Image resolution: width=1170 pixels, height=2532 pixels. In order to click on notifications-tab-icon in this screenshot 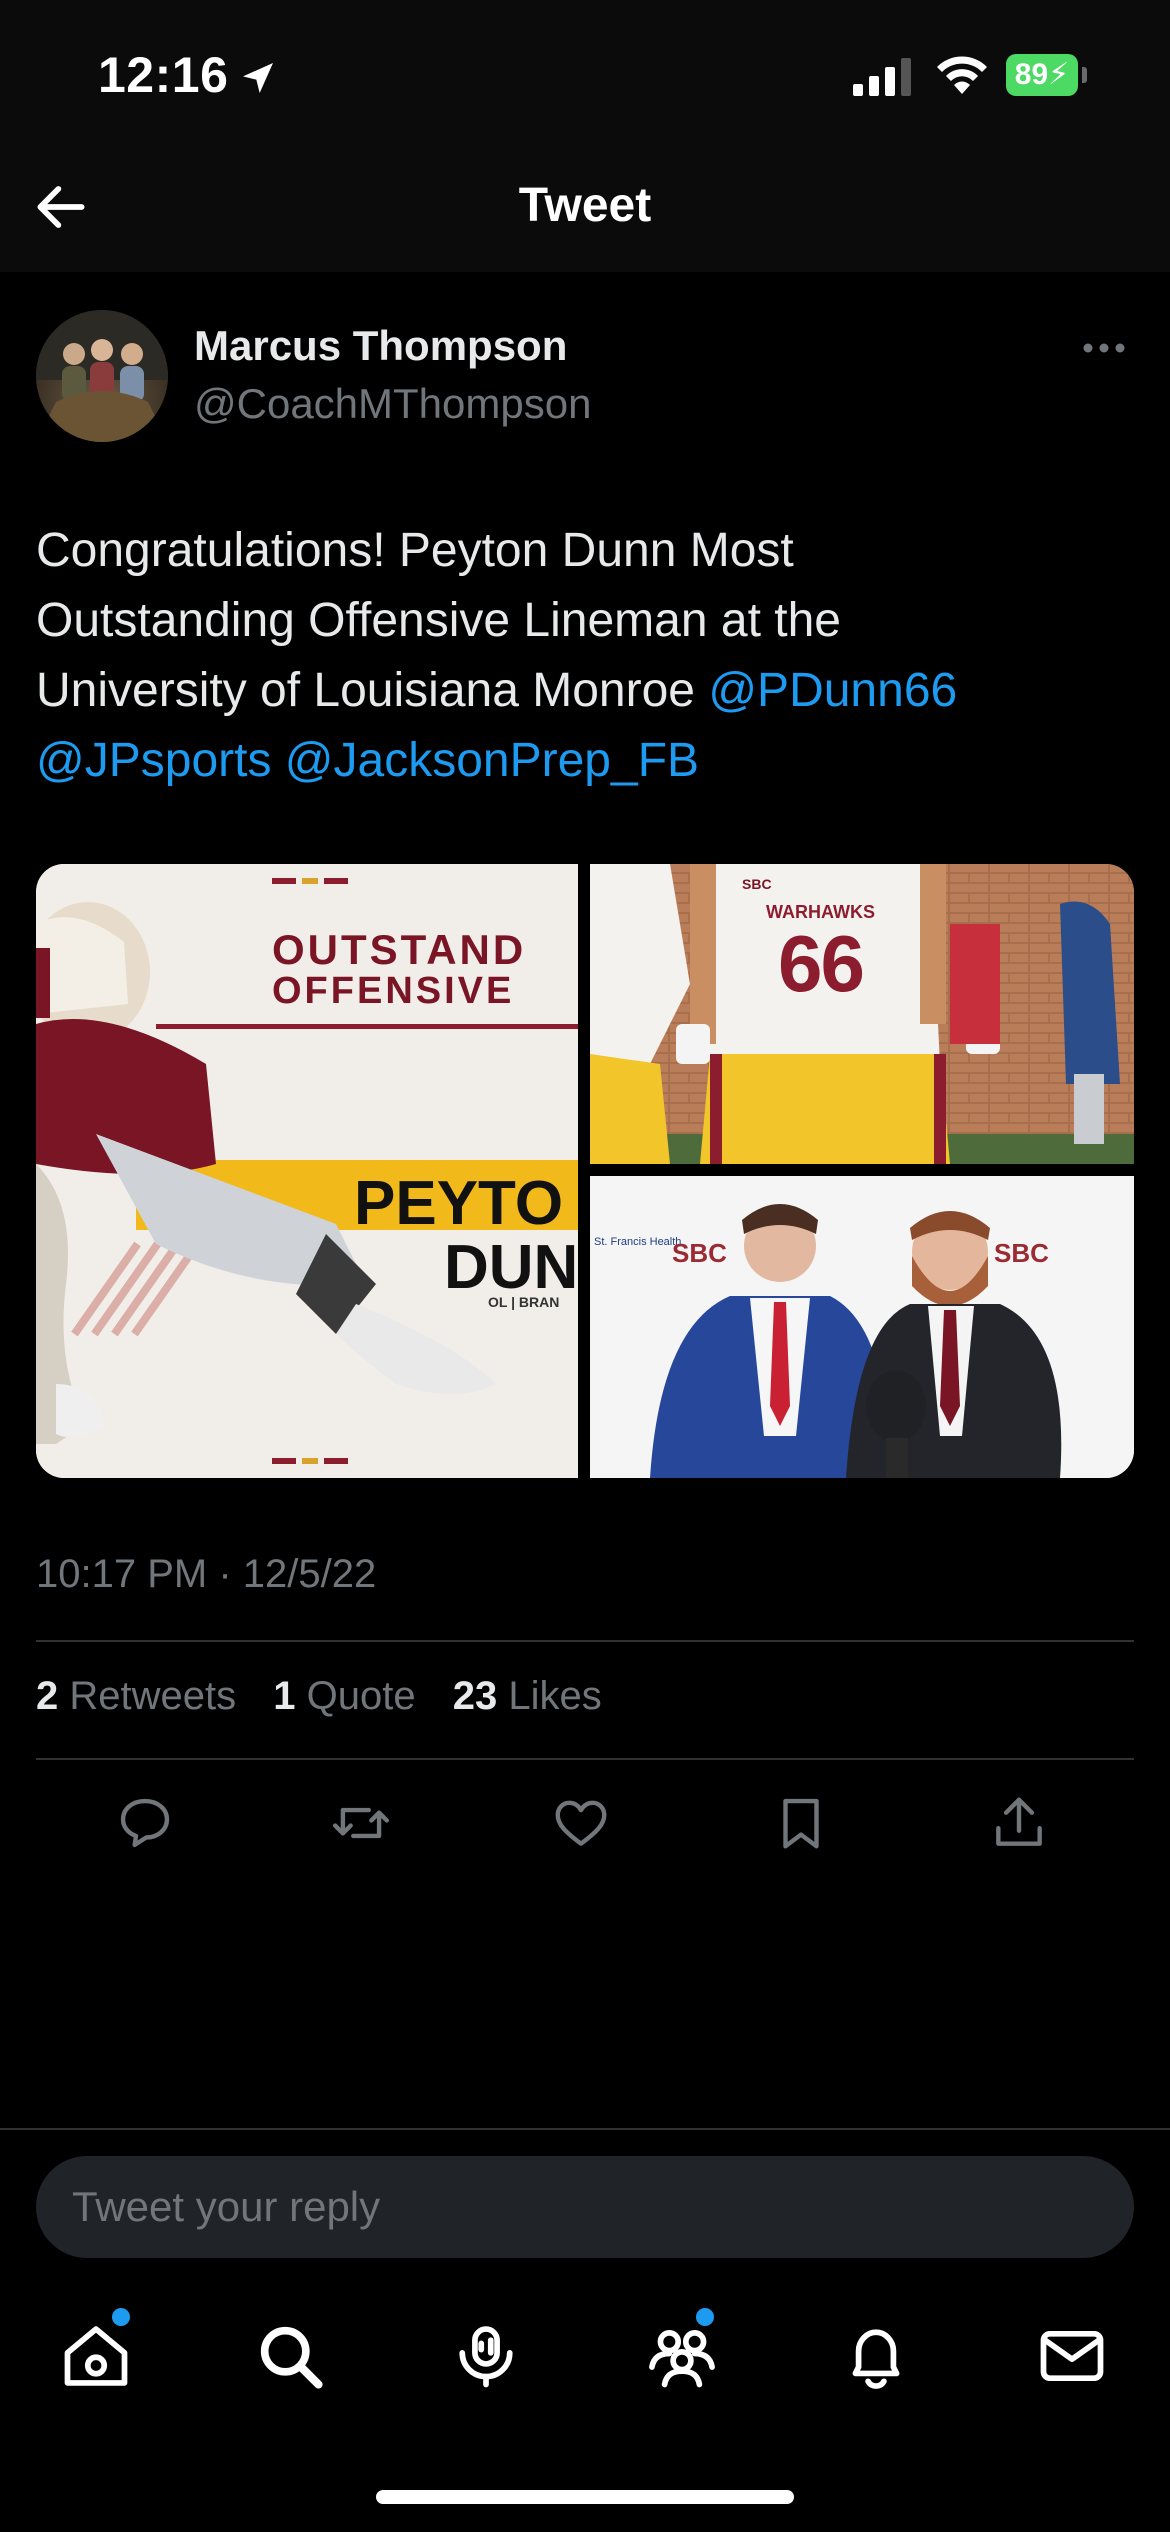, I will do `click(876, 2356)`.